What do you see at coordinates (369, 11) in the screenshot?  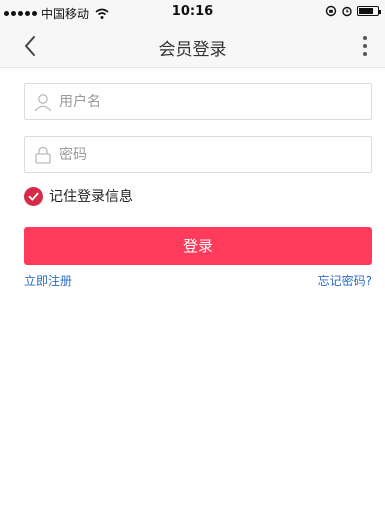 I see `battery-icon` at bounding box center [369, 11].